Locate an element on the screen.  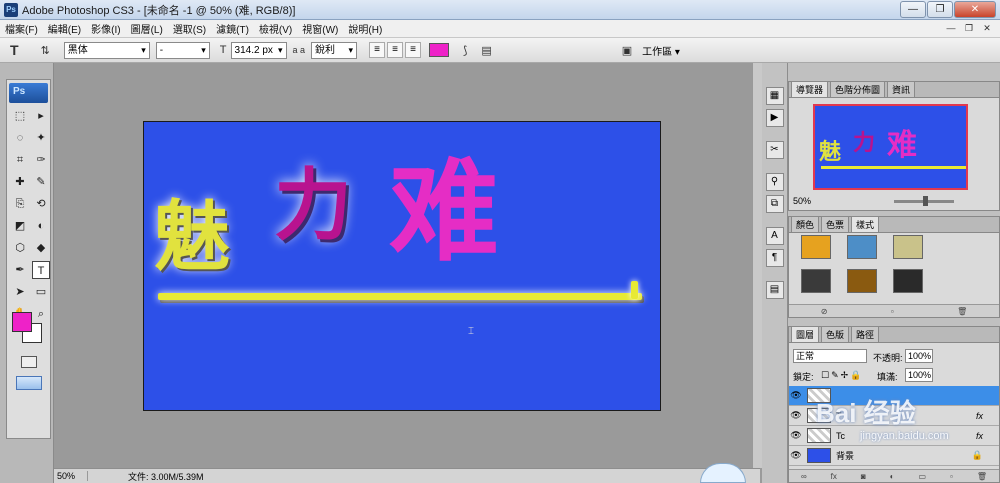
menu-select: 選取(S) is located at coordinates (189, 28).